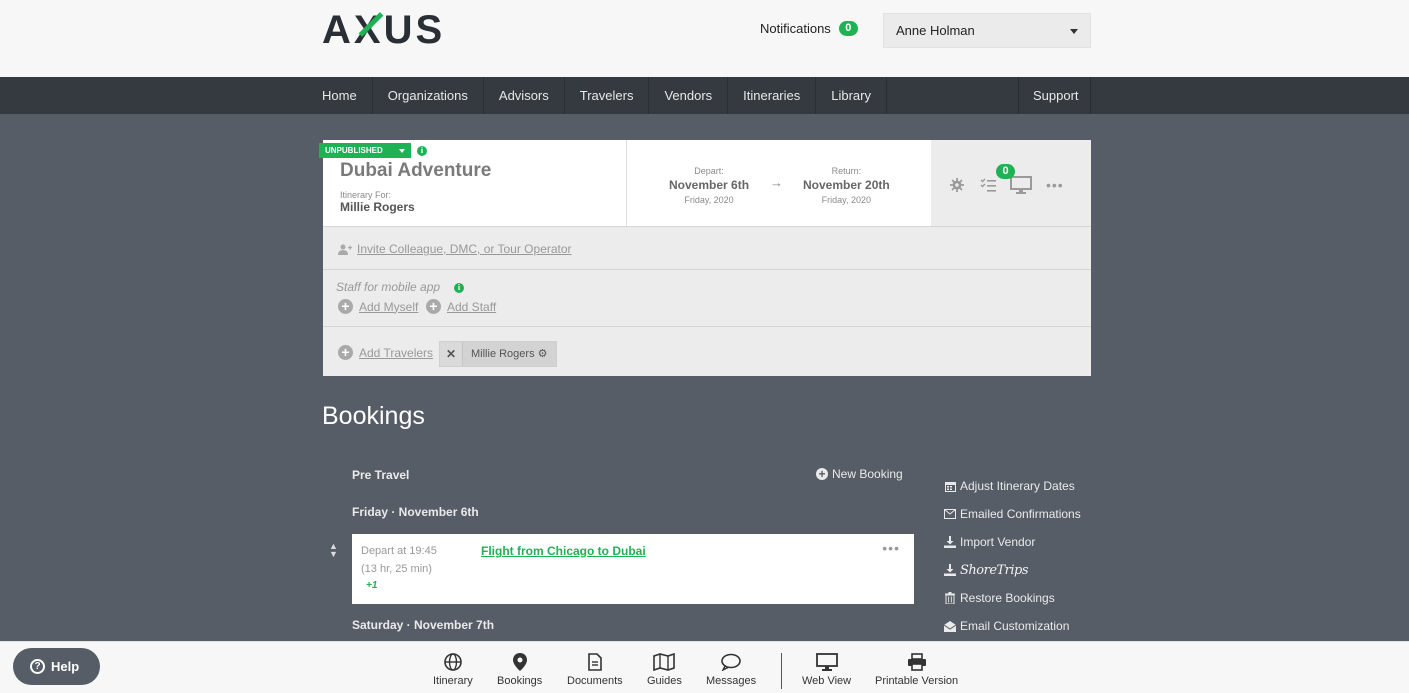 The image size is (1409, 693). I want to click on publish-status-dropdown: UNPUBLISHED, so click(365, 150).